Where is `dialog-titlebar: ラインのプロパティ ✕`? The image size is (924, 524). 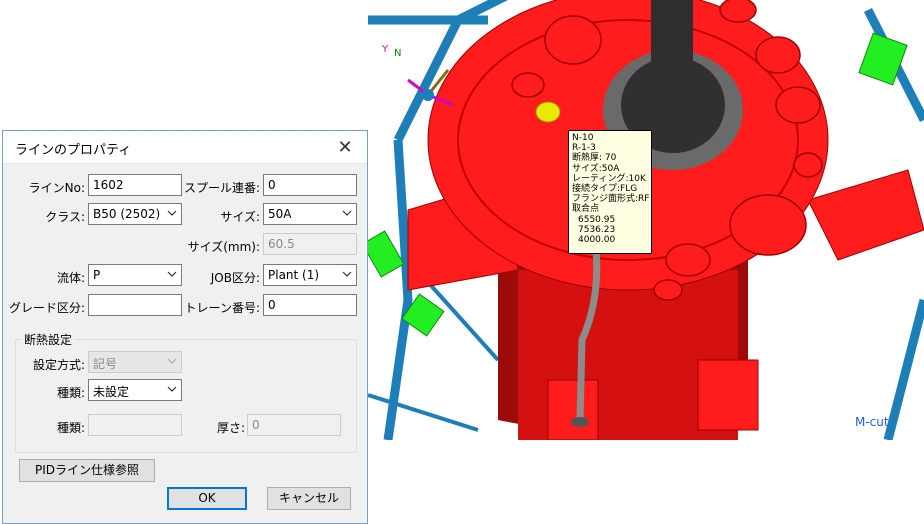 dialog-titlebar: ラインのプロパティ ✕ is located at coordinates (185, 147).